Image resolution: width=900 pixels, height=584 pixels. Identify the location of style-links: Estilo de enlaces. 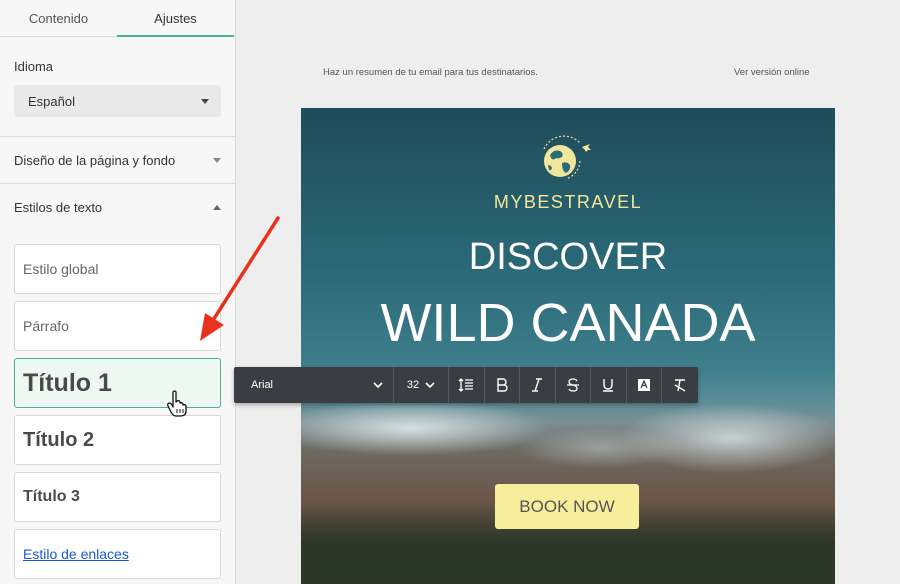
(117, 554).